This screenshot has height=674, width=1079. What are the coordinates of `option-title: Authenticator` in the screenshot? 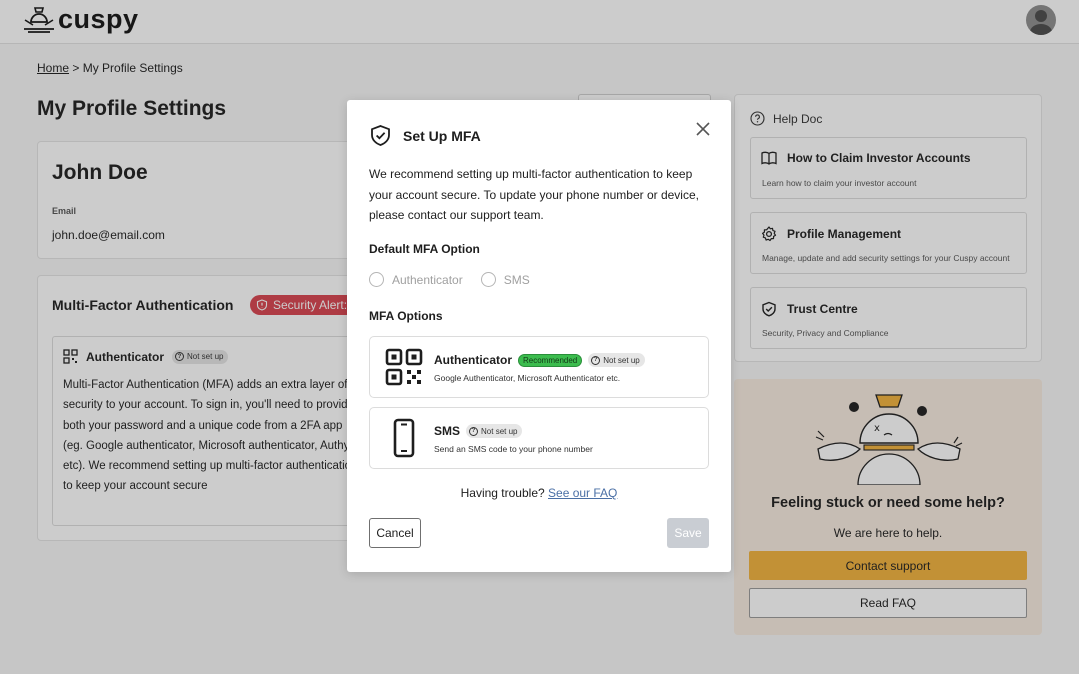 It's located at (473, 360).